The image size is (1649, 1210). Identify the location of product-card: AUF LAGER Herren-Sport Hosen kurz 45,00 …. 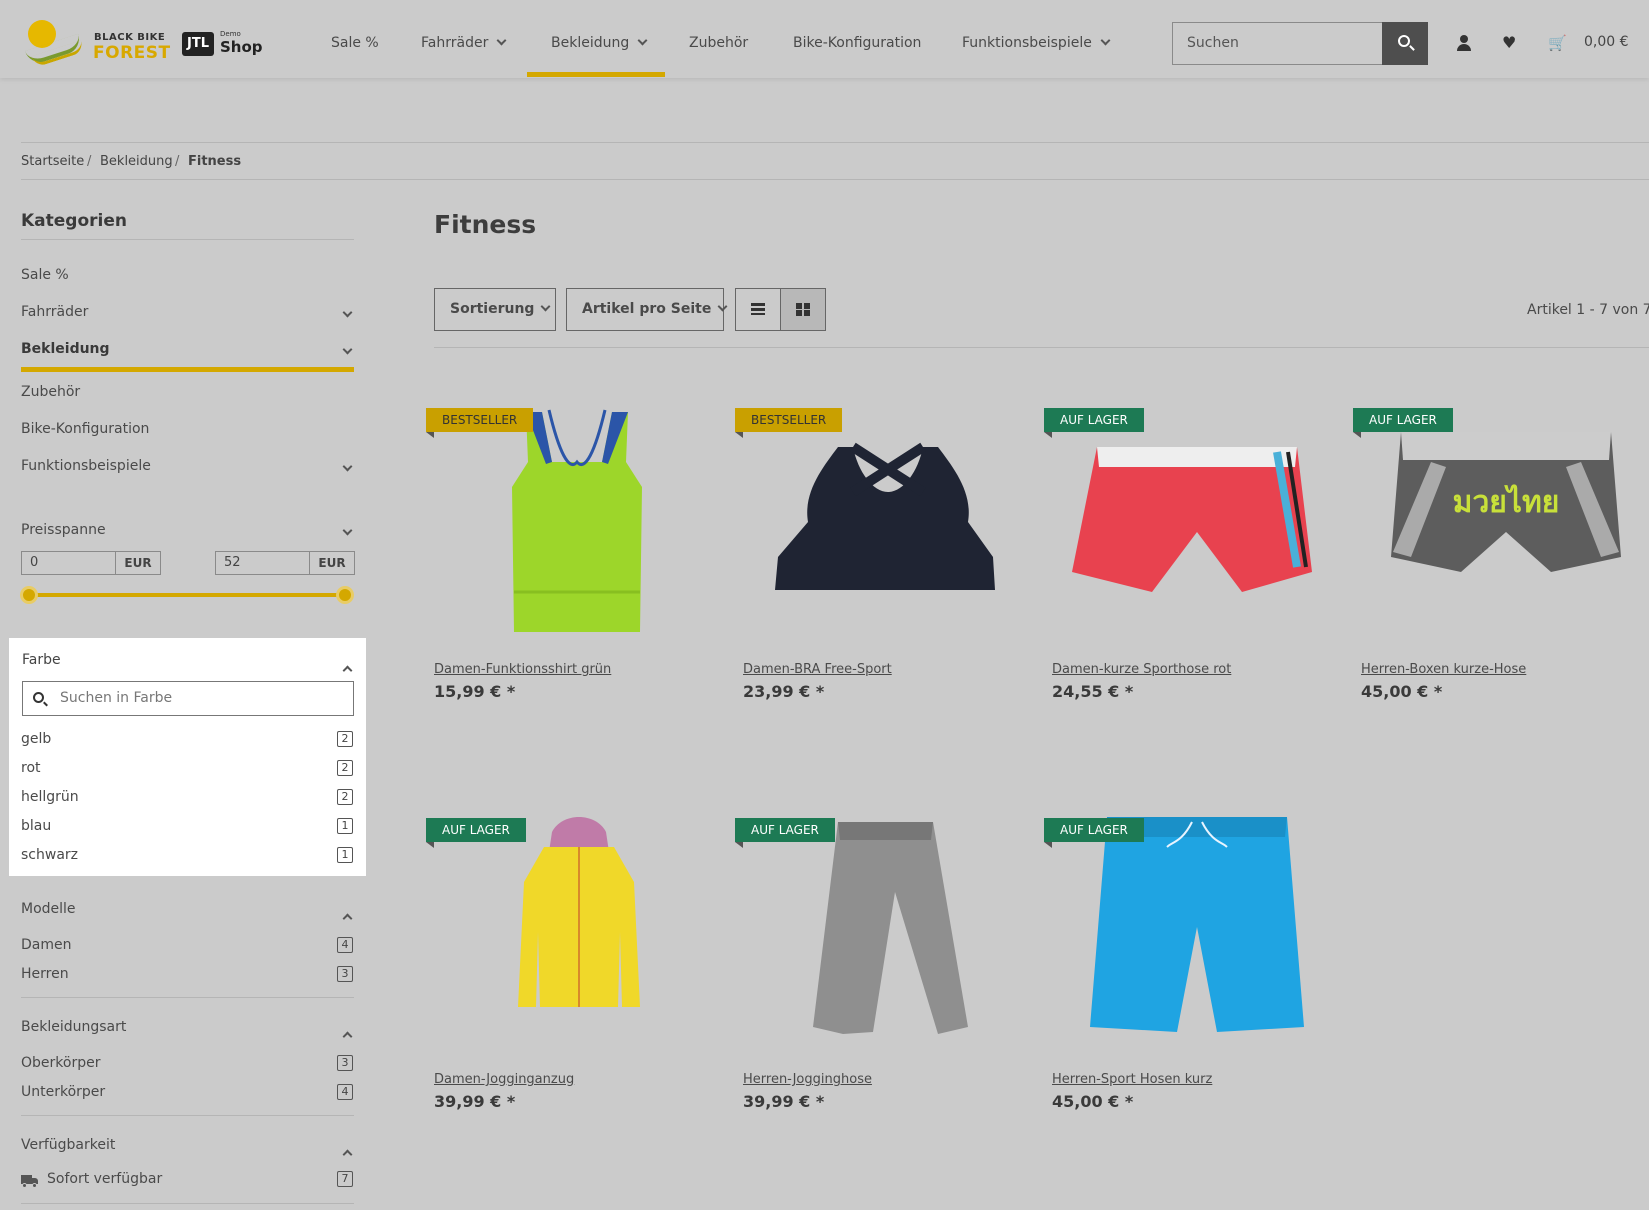
(1193, 967).